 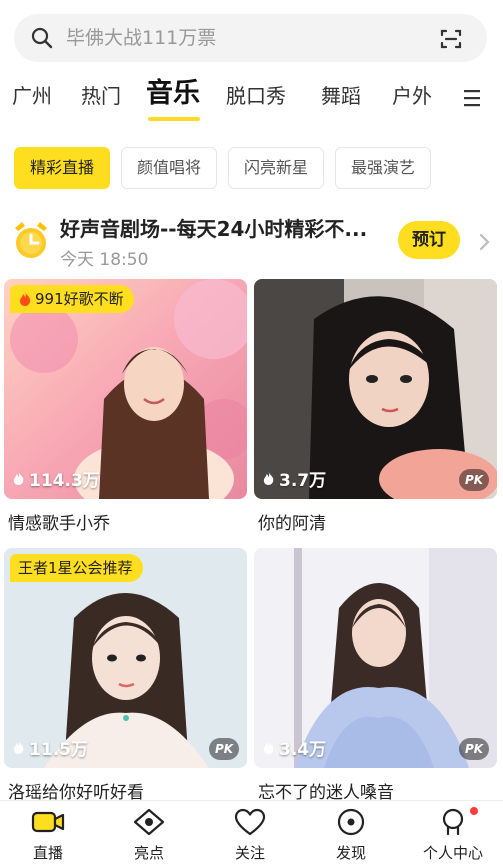 I want to click on notification-dot, so click(x=474, y=811).